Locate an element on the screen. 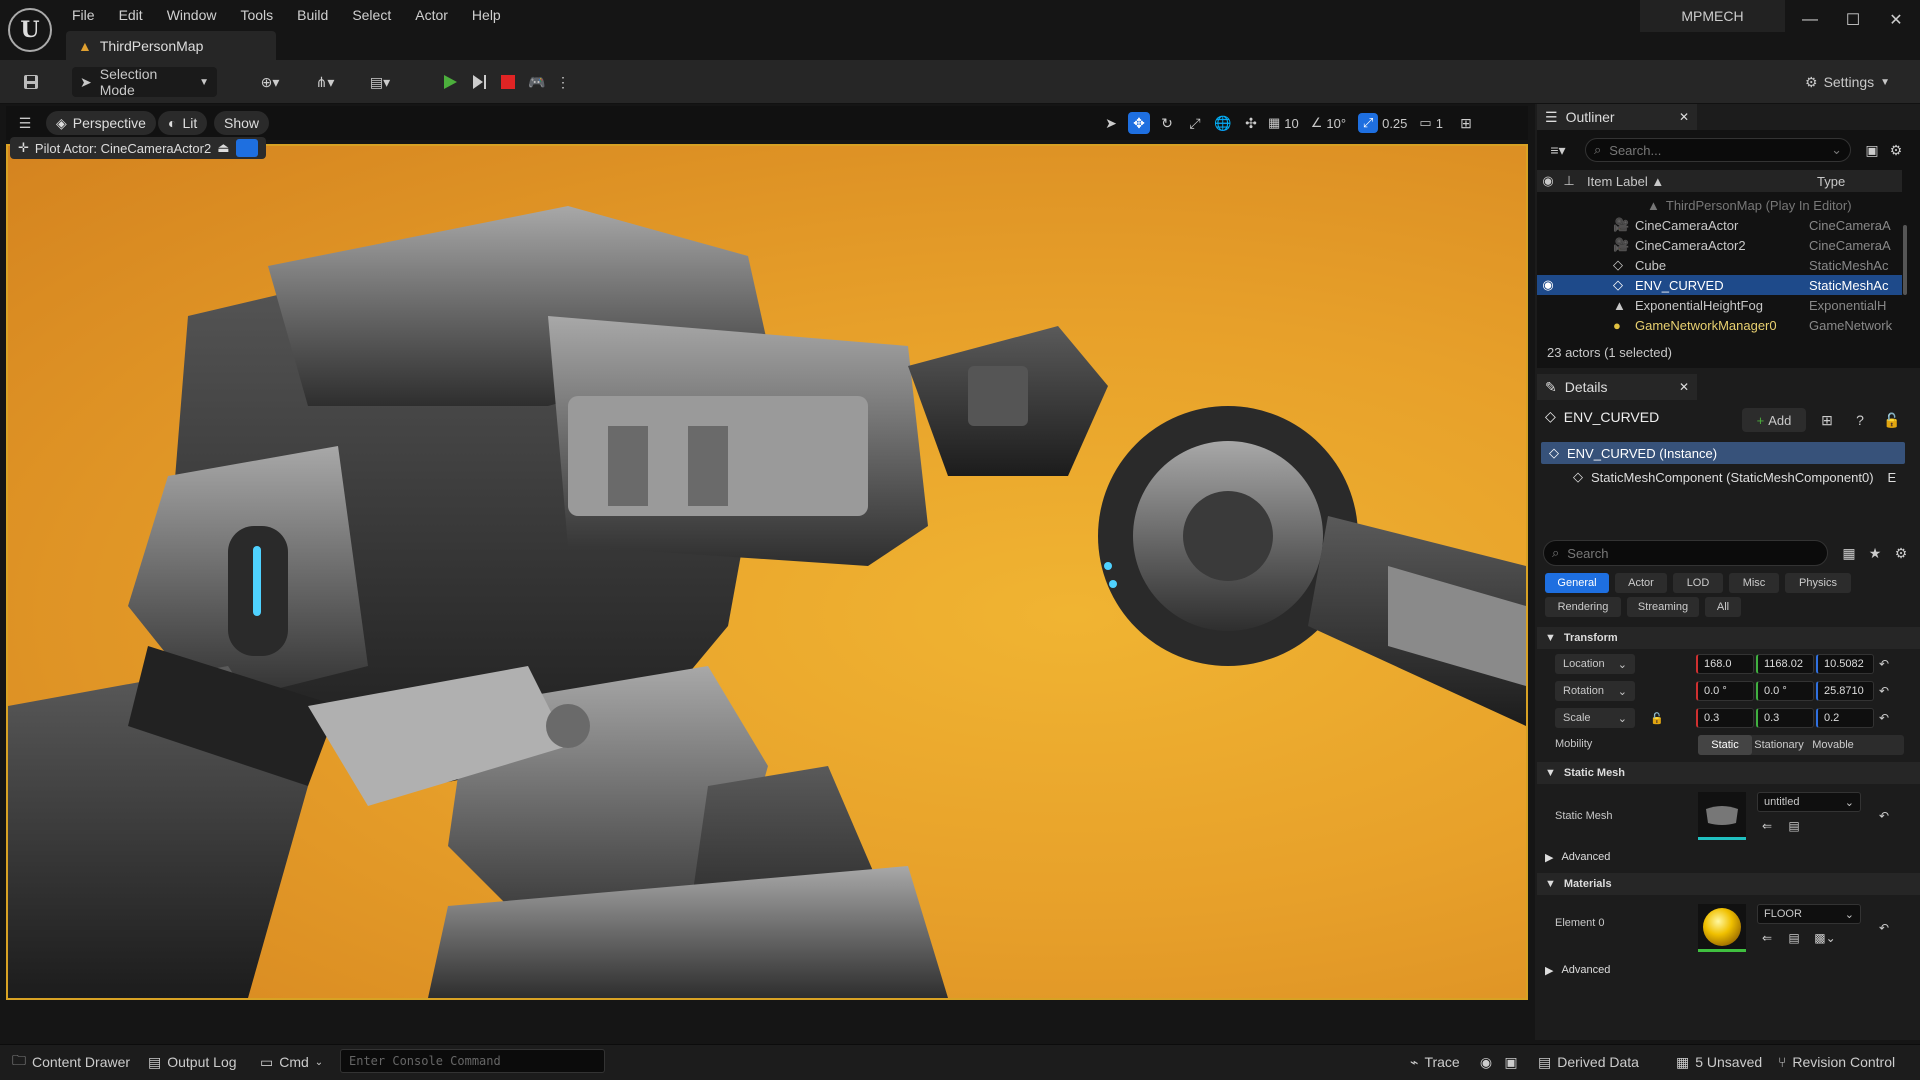 The image size is (1920, 1080). mobility-stationary: Stationary is located at coordinates (1779, 745).